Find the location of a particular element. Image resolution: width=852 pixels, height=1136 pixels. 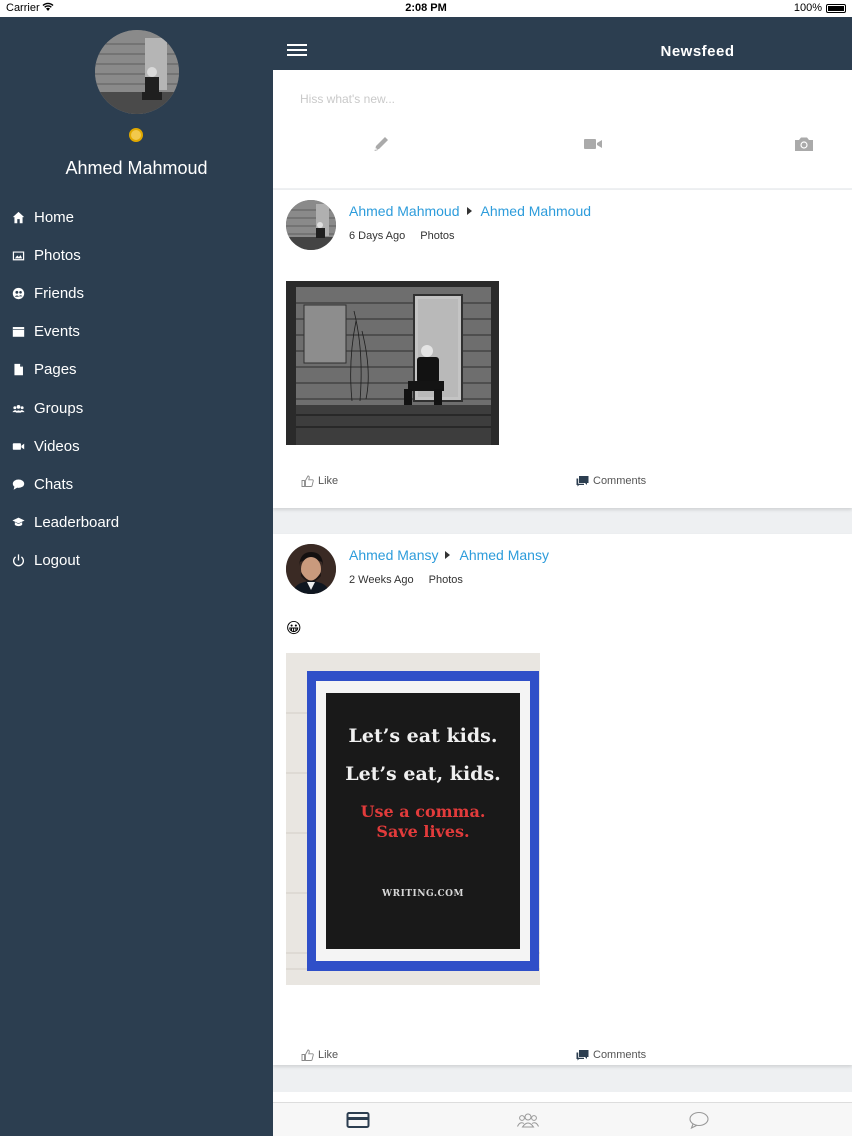

sidebar-item-pages: Pages is located at coordinates (136, 370).